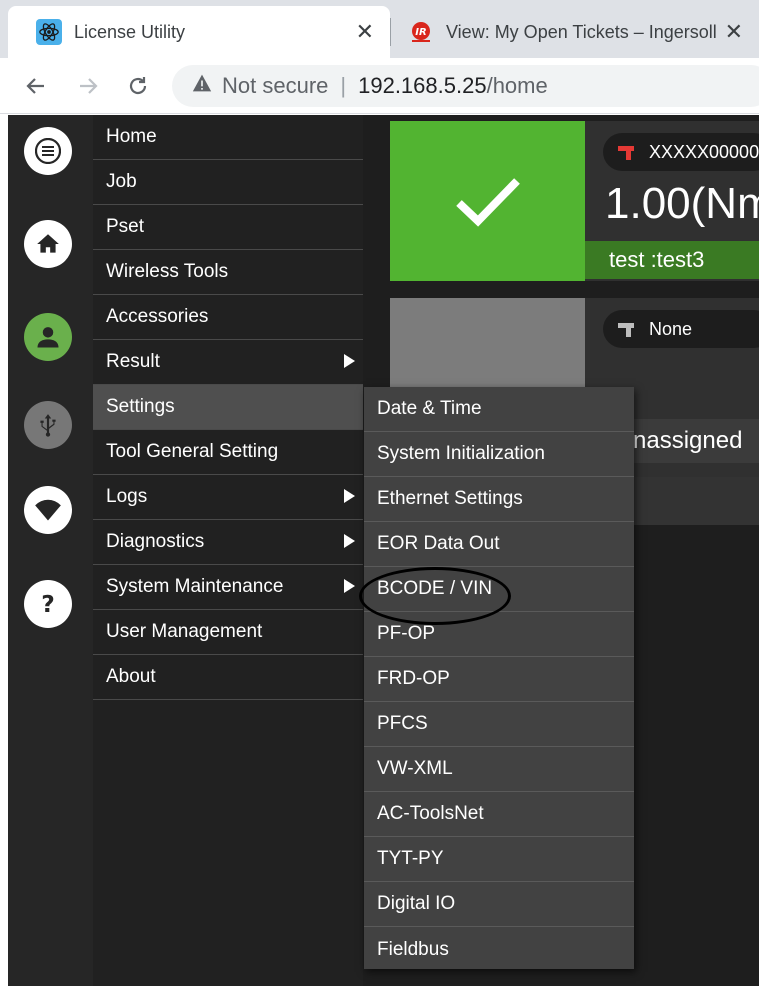  What do you see at coordinates (138, 86) in the screenshot?
I see `reload-icon` at bounding box center [138, 86].